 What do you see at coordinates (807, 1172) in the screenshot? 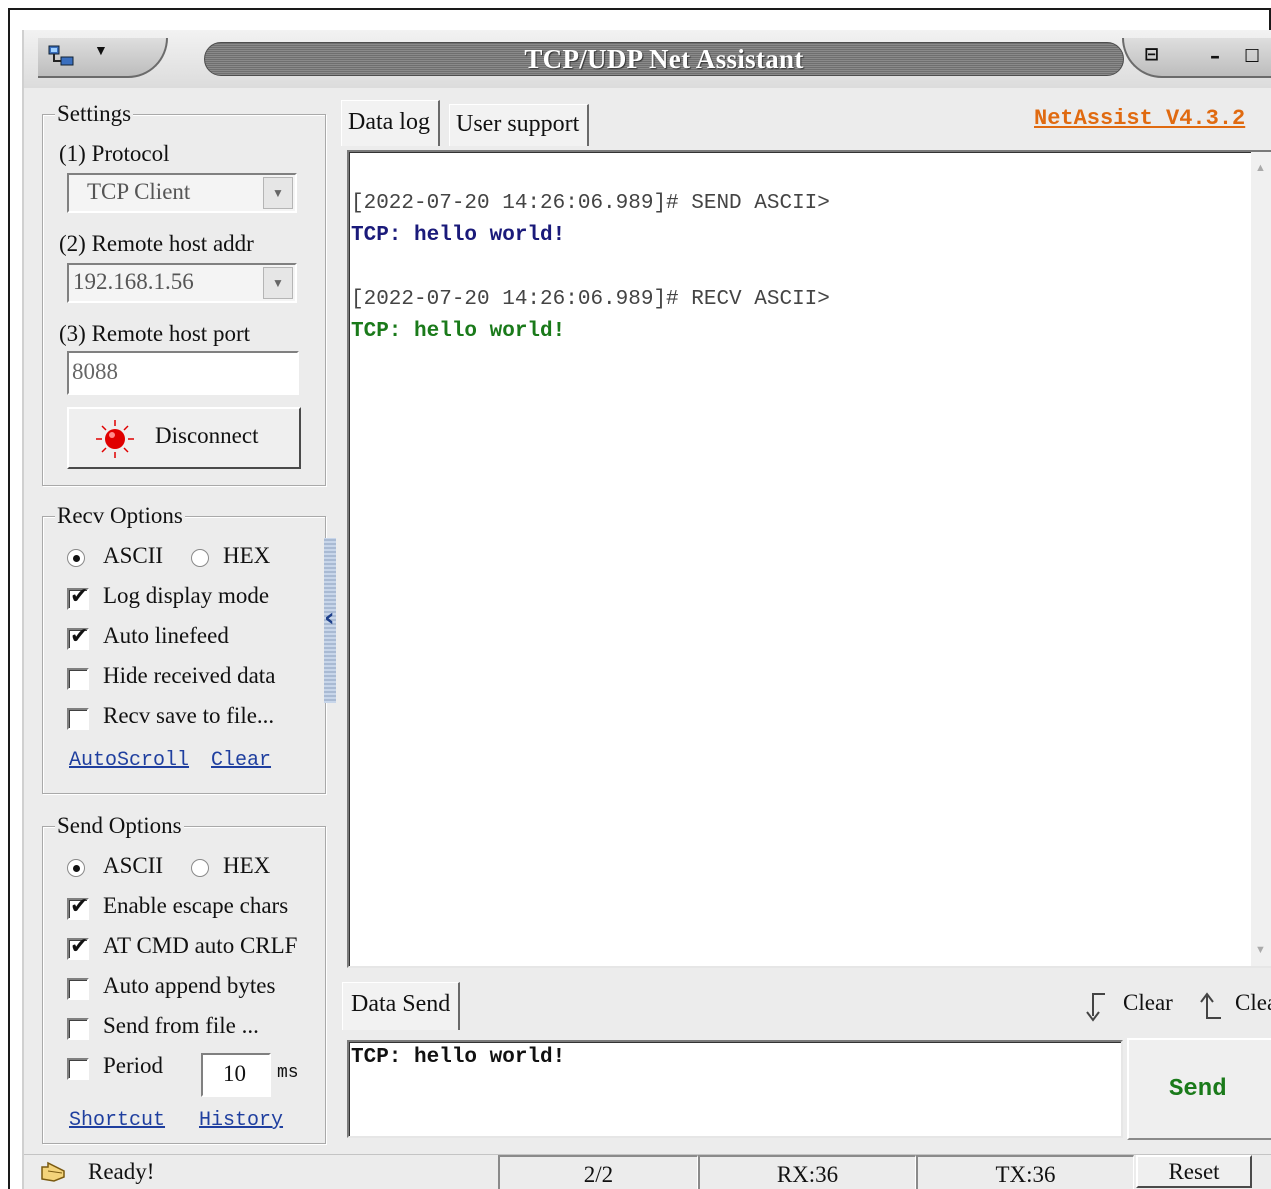
I see `status-rx-count: RX:36` at bounding box center [807, 1172].